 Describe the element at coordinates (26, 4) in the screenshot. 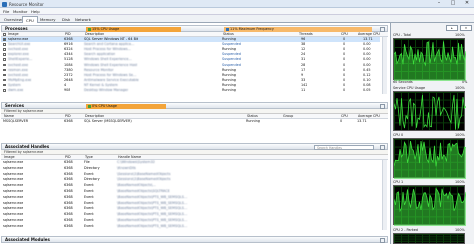

I see `window-title: Resource Monitor` at that location.